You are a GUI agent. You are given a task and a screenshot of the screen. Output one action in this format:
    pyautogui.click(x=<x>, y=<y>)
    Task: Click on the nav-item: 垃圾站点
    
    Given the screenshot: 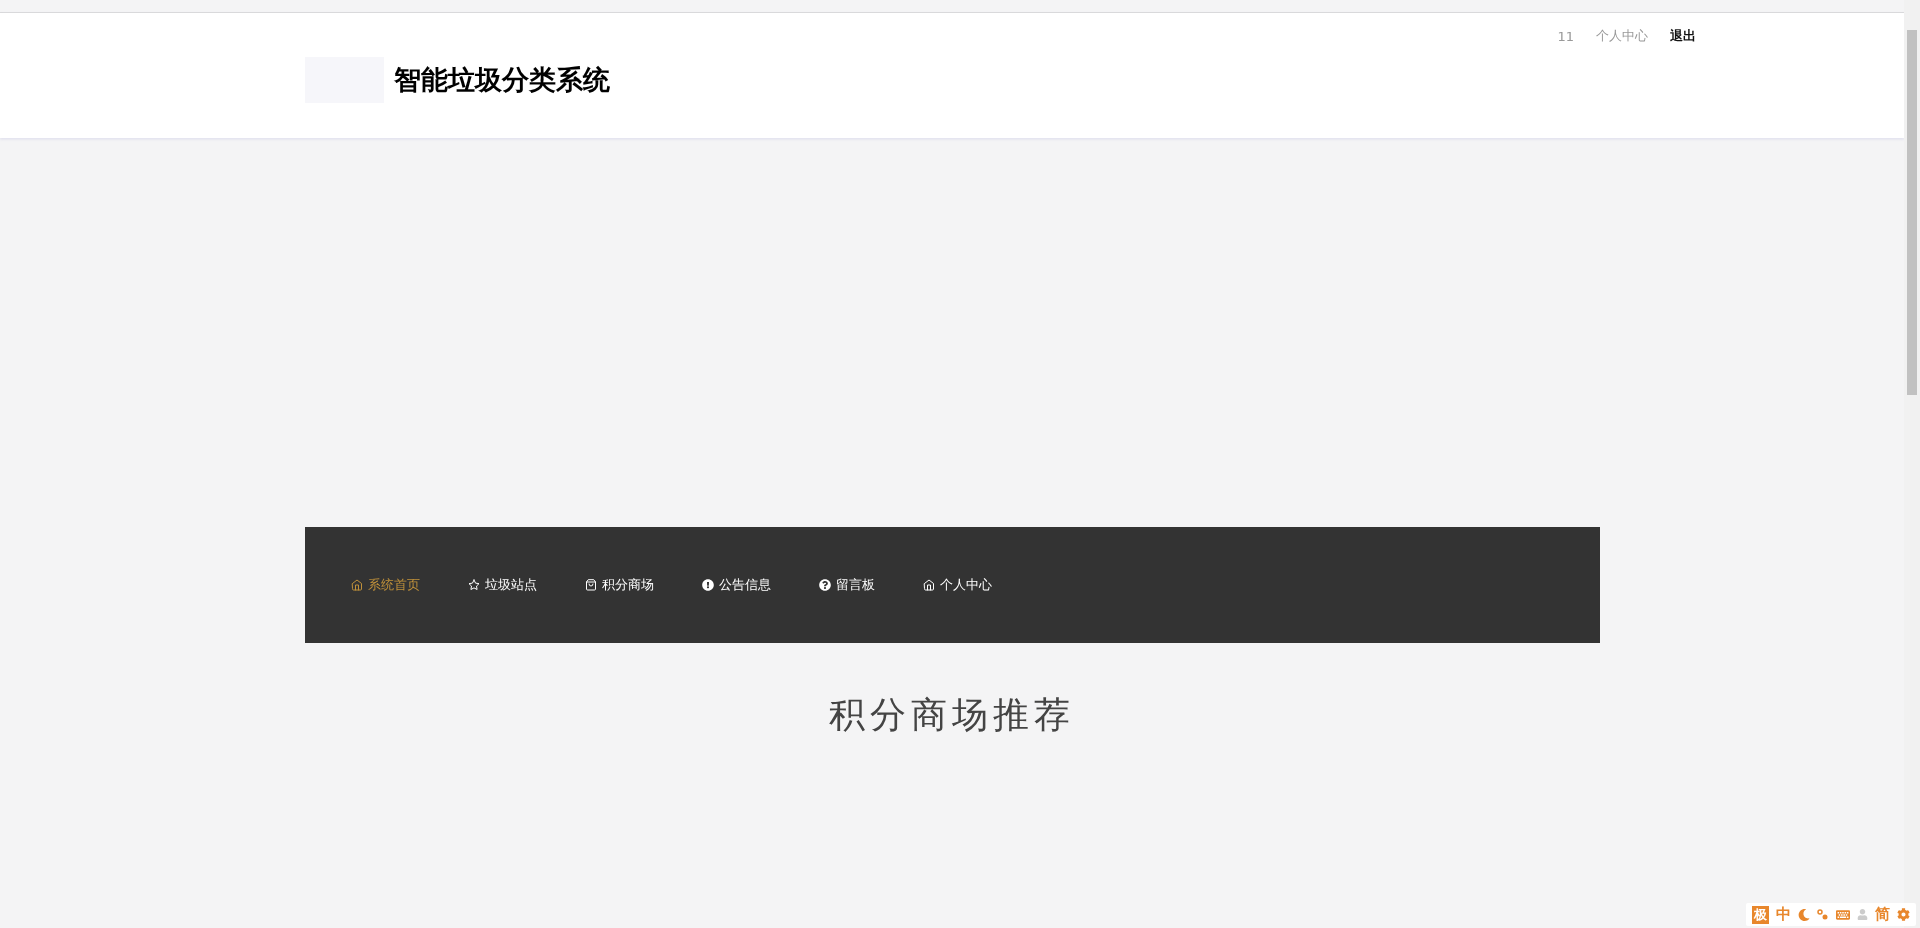 What is the action you would take?
    pyautogui.click(x=502, y=585)
    